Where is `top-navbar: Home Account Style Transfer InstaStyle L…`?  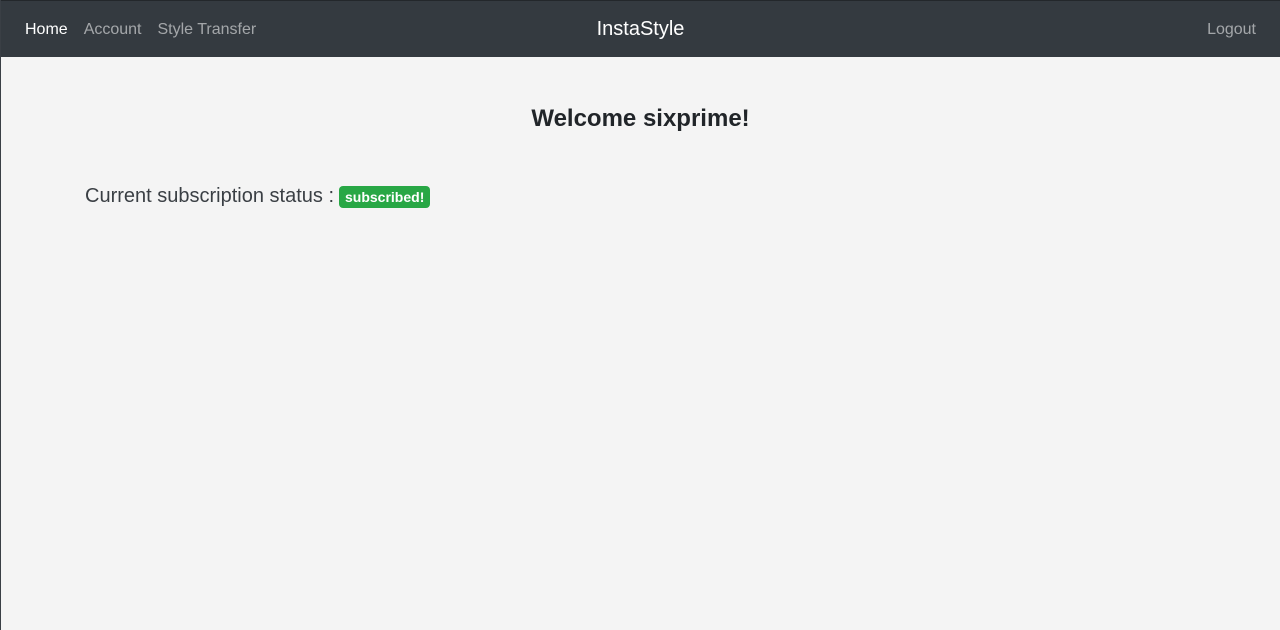 top-navbar: Home Account Style Transfer InstaStyle L… is located at coordinates (640, 28).